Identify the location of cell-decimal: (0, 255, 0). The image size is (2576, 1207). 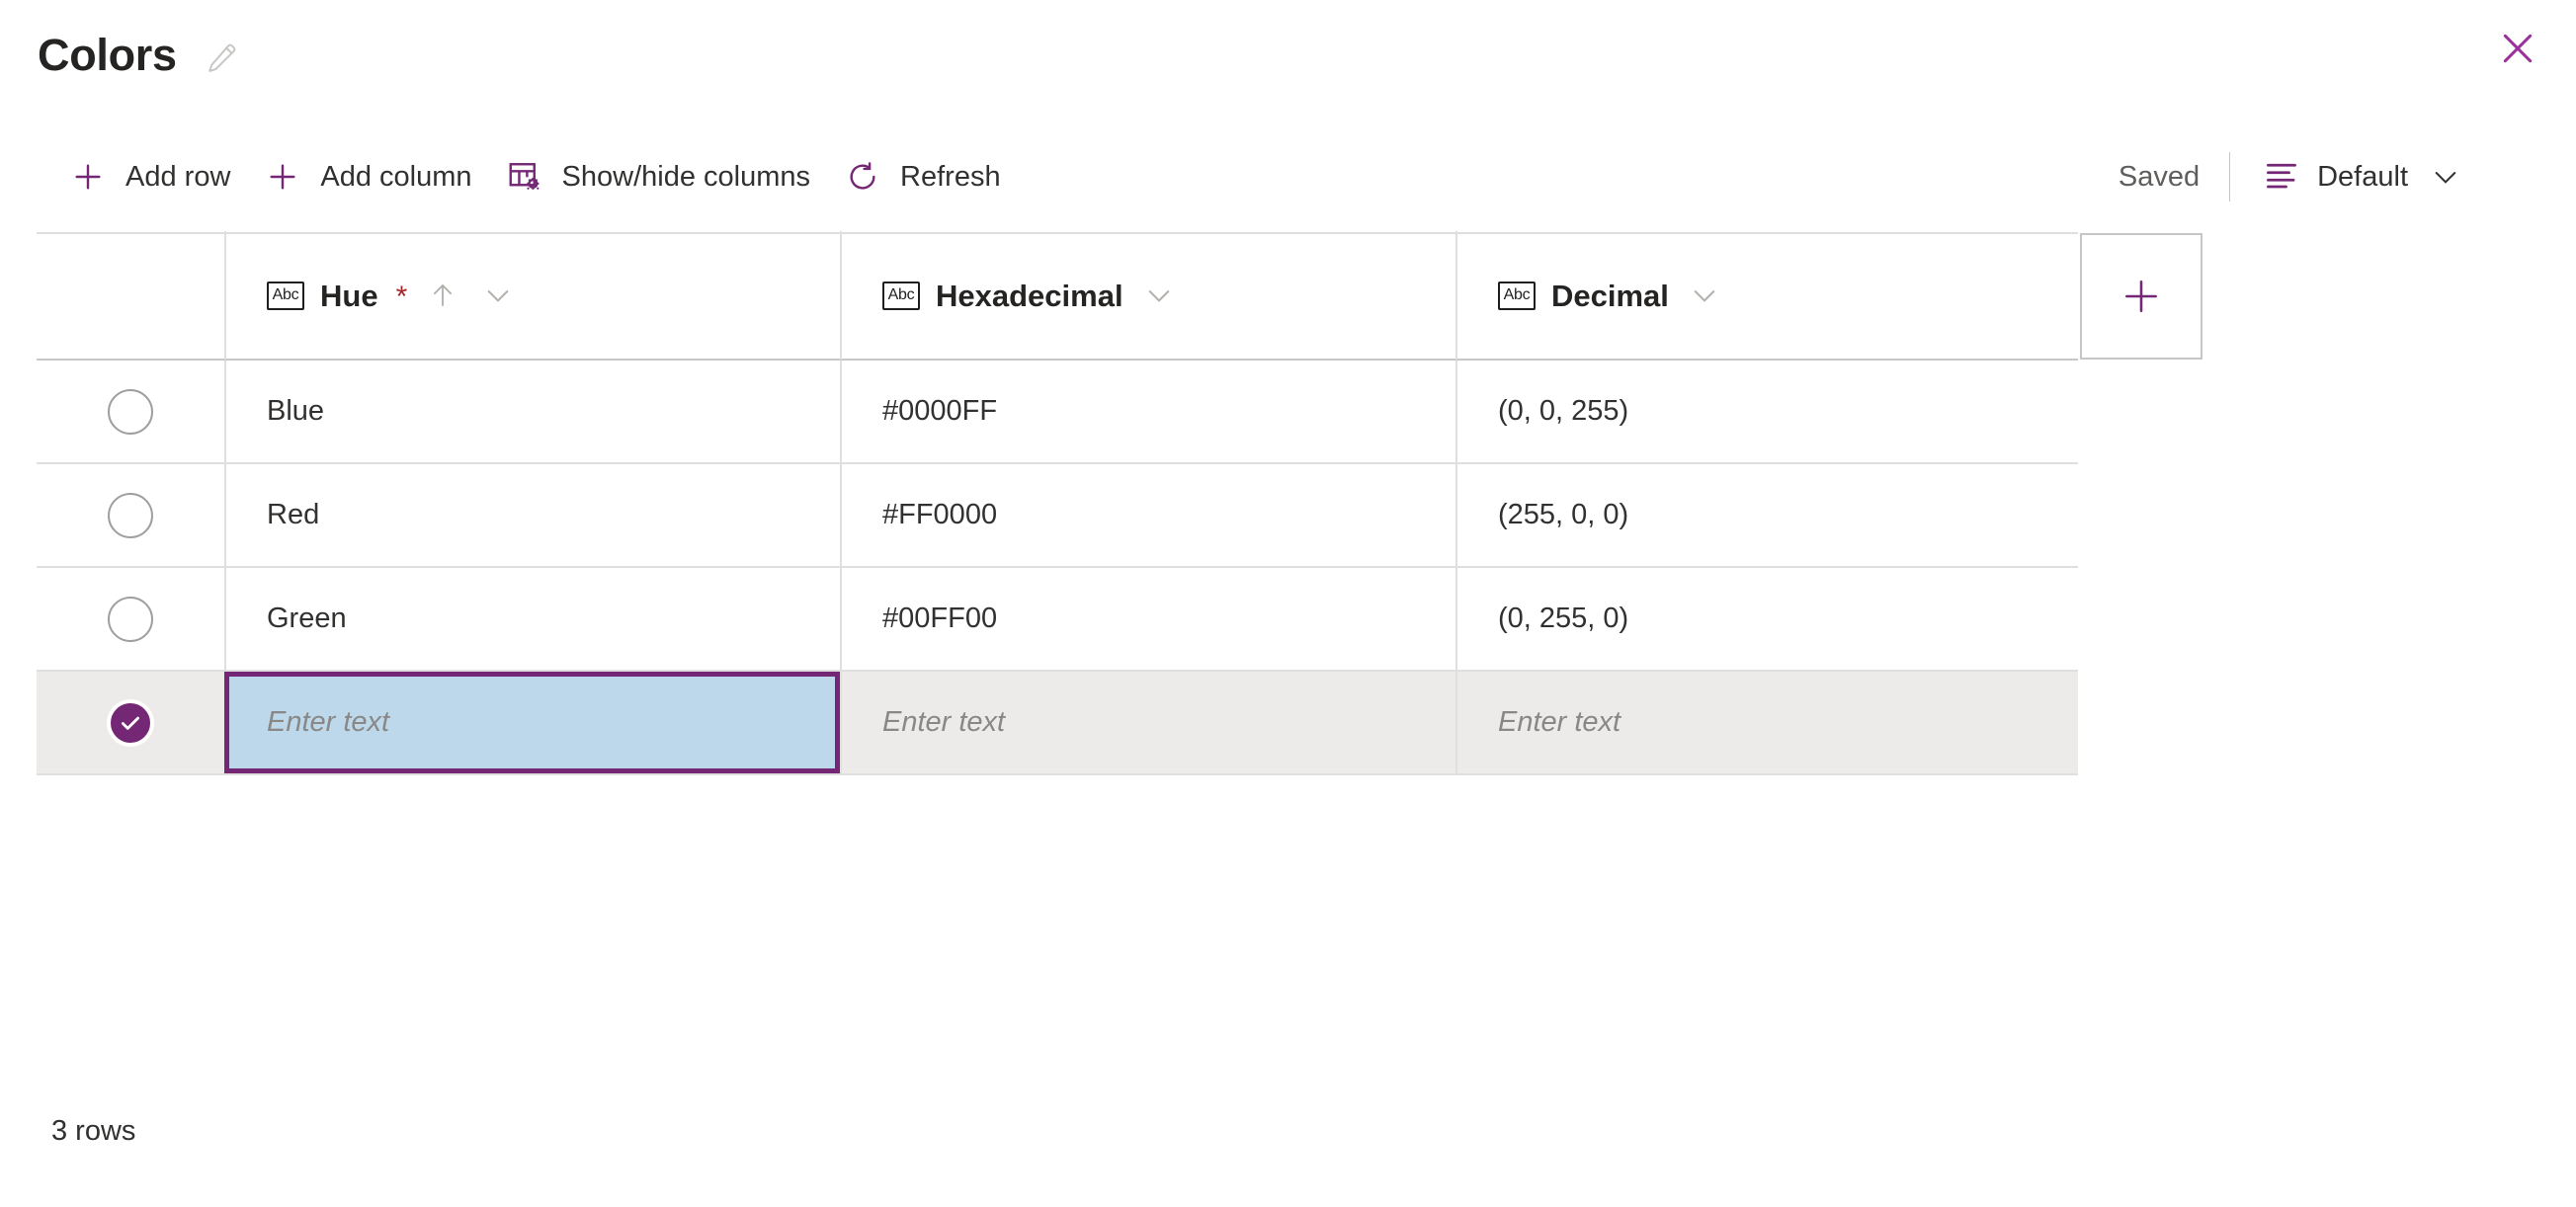
(1763, 619).